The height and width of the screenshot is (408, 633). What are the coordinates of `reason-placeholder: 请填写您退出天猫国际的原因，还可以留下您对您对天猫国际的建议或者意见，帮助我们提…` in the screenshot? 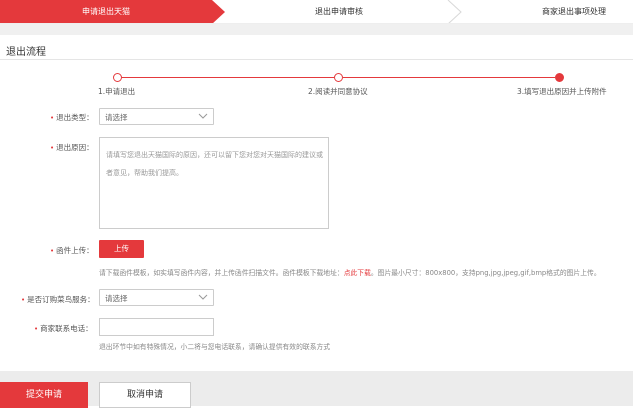 It's located at (214, 164).